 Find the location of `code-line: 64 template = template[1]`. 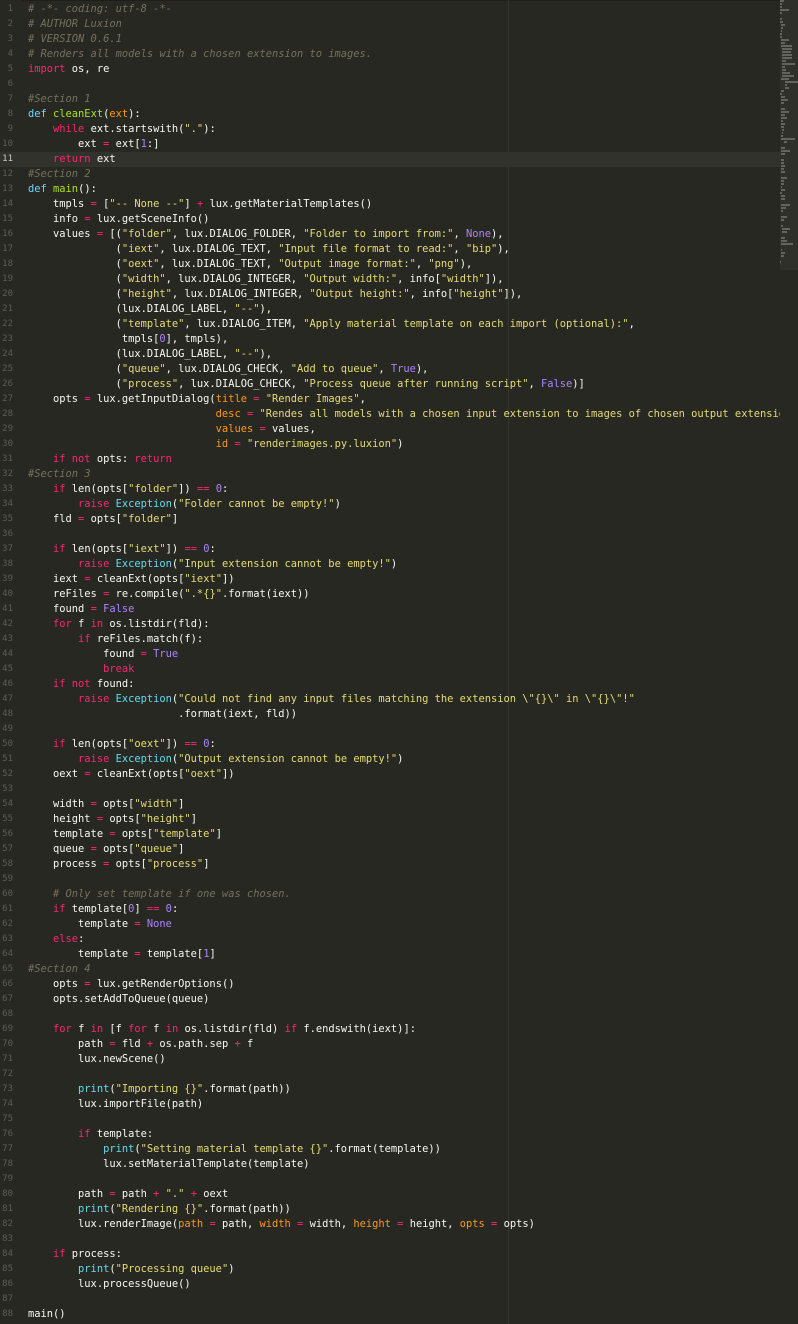

code-line: 64 template = template[1] is located at coordinates (390, 954).